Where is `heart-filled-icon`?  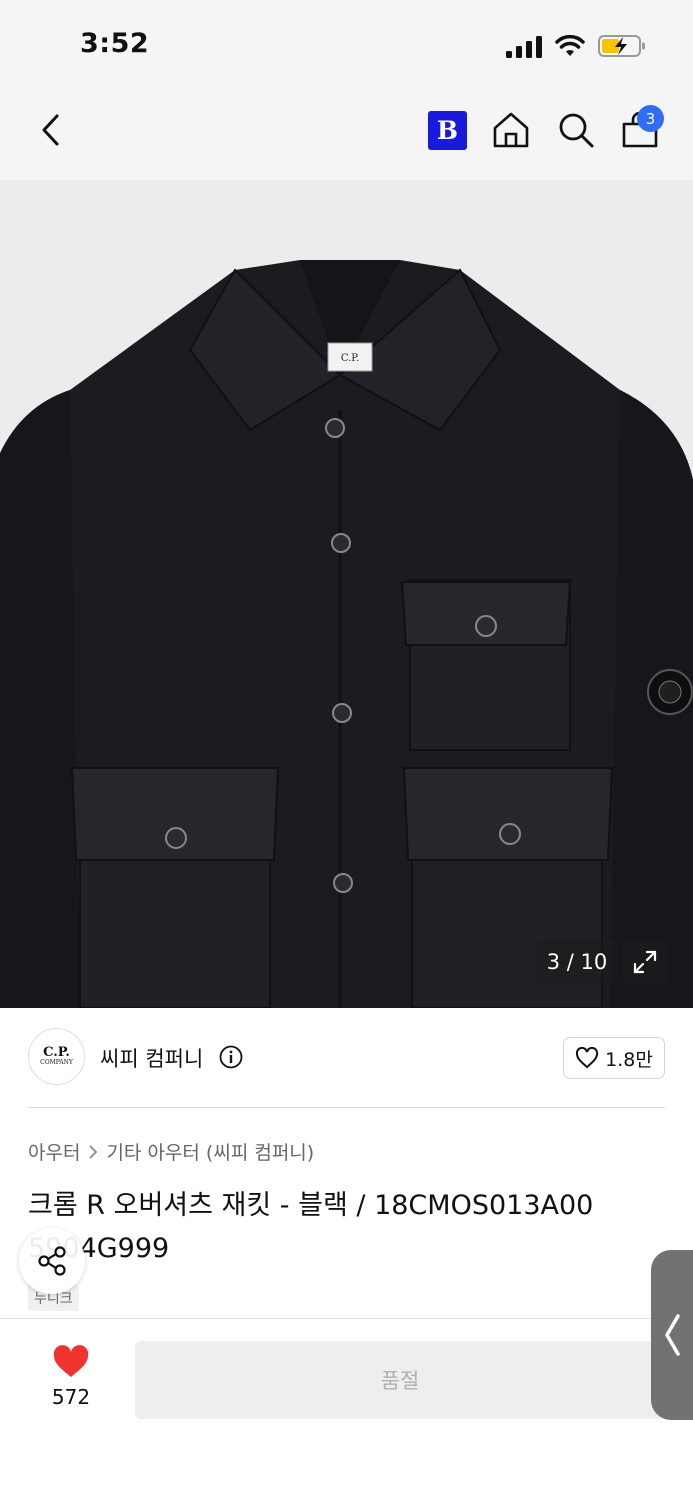 heart-filled-icon is located at coordinates (71, 1362).